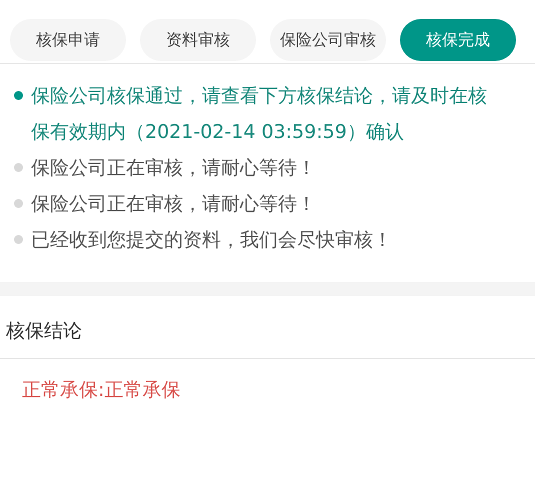 The width and height of the screenshot is (535, 482). Describe the element at coordinates (101, 390) in the screenshot. I see `conclusion-result: 正常承保:正常承保` at that location.